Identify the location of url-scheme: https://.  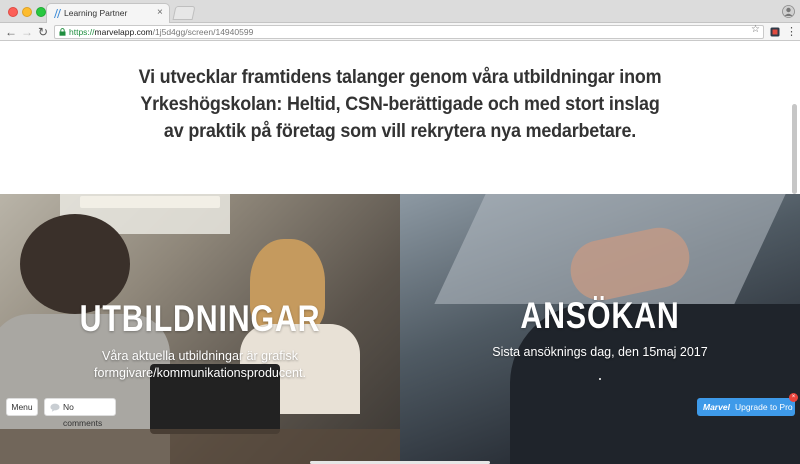
(82, 32).